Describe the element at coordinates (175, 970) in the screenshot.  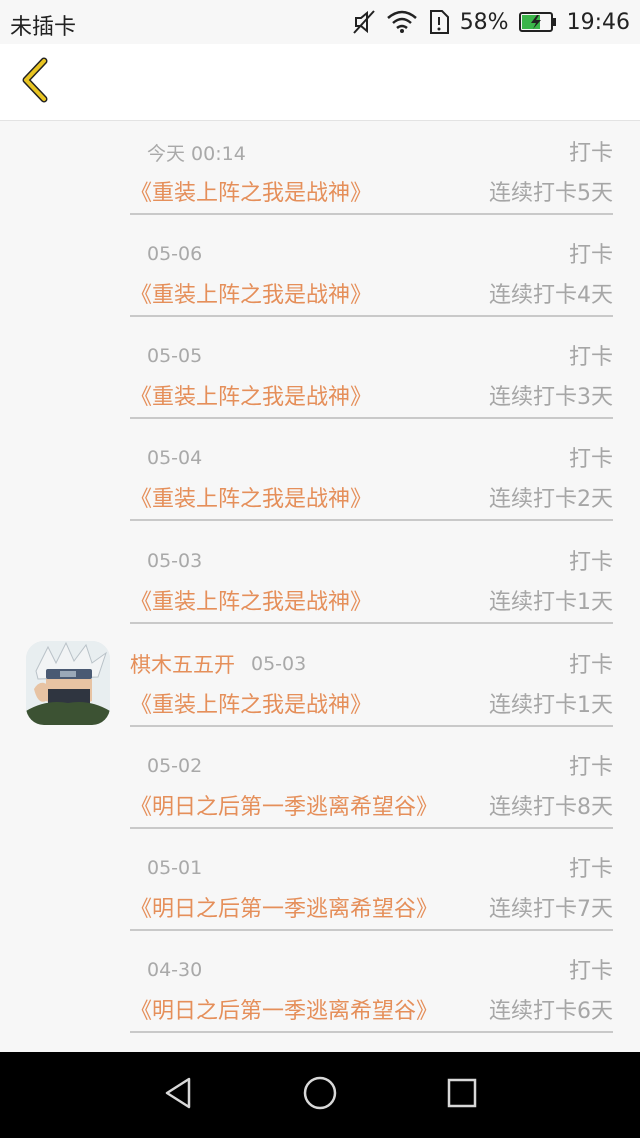
I see `entry-date: 04-30` at that location.